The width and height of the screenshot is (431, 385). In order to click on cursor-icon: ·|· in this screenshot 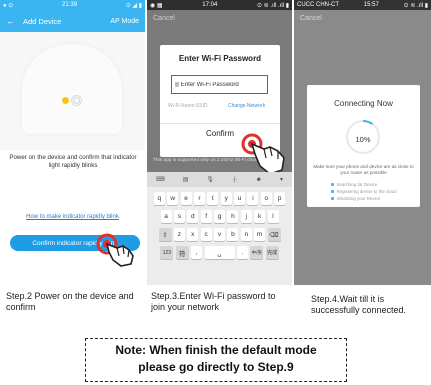, I will do `click(235, 180)`.